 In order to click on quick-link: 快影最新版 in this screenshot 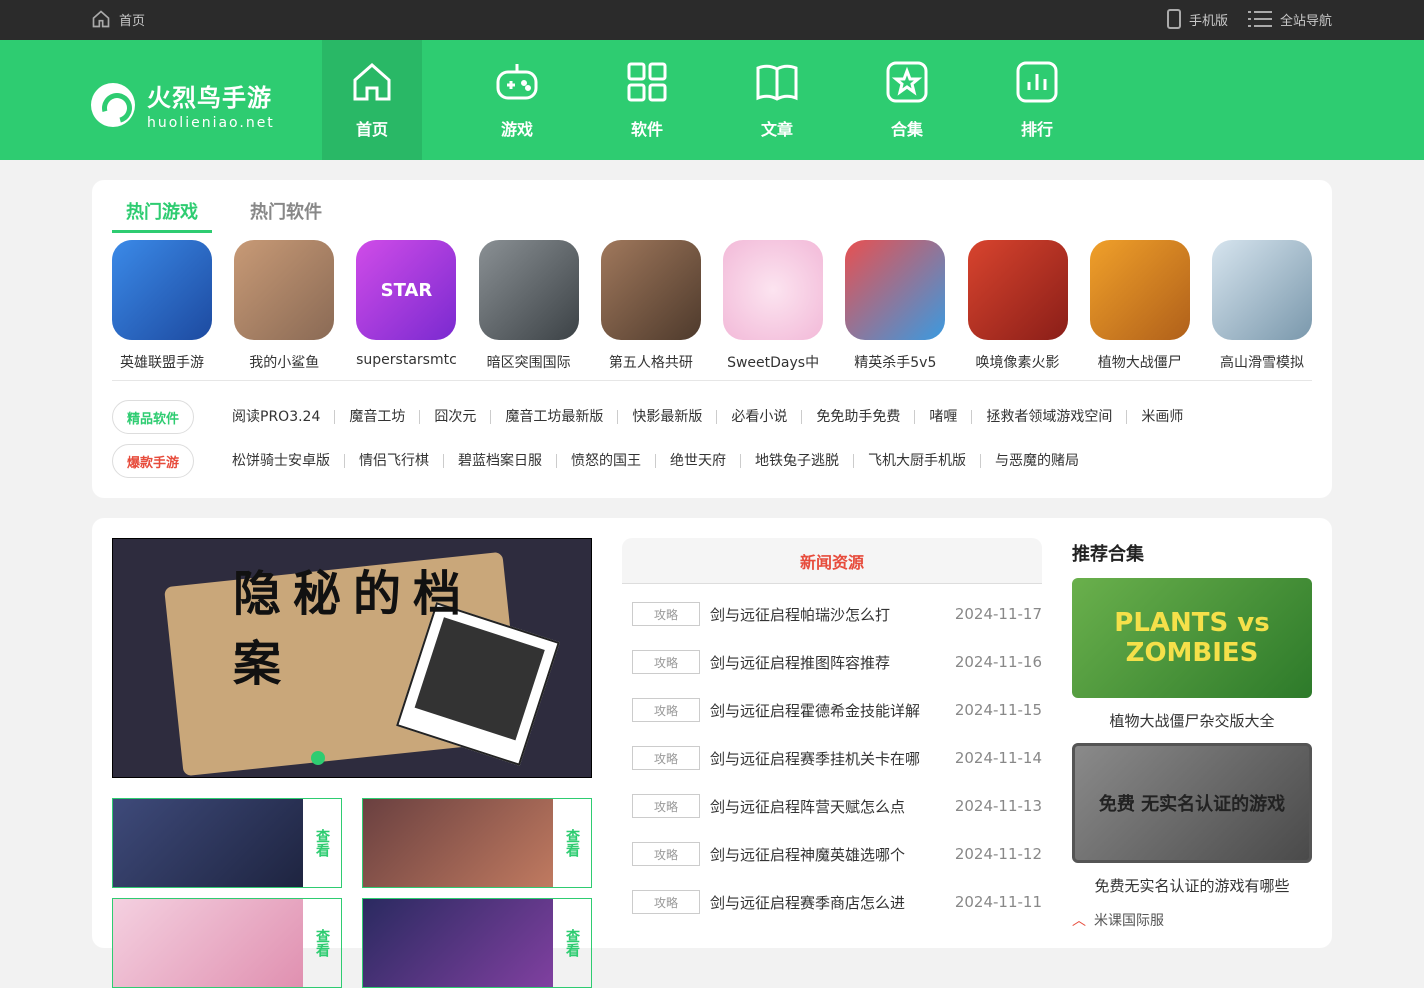, I will do `click(668, 417)`.